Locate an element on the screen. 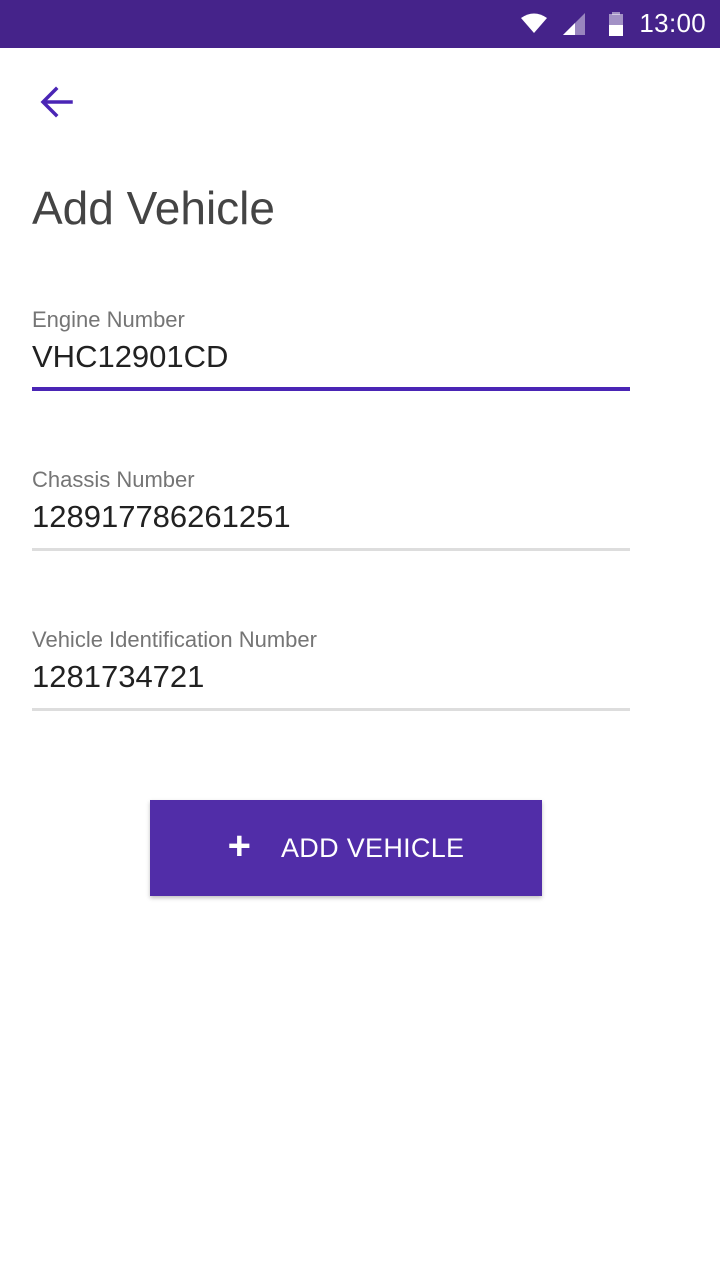  vin-label: Vehicle Identification Number is located at coordinates (174, 639).